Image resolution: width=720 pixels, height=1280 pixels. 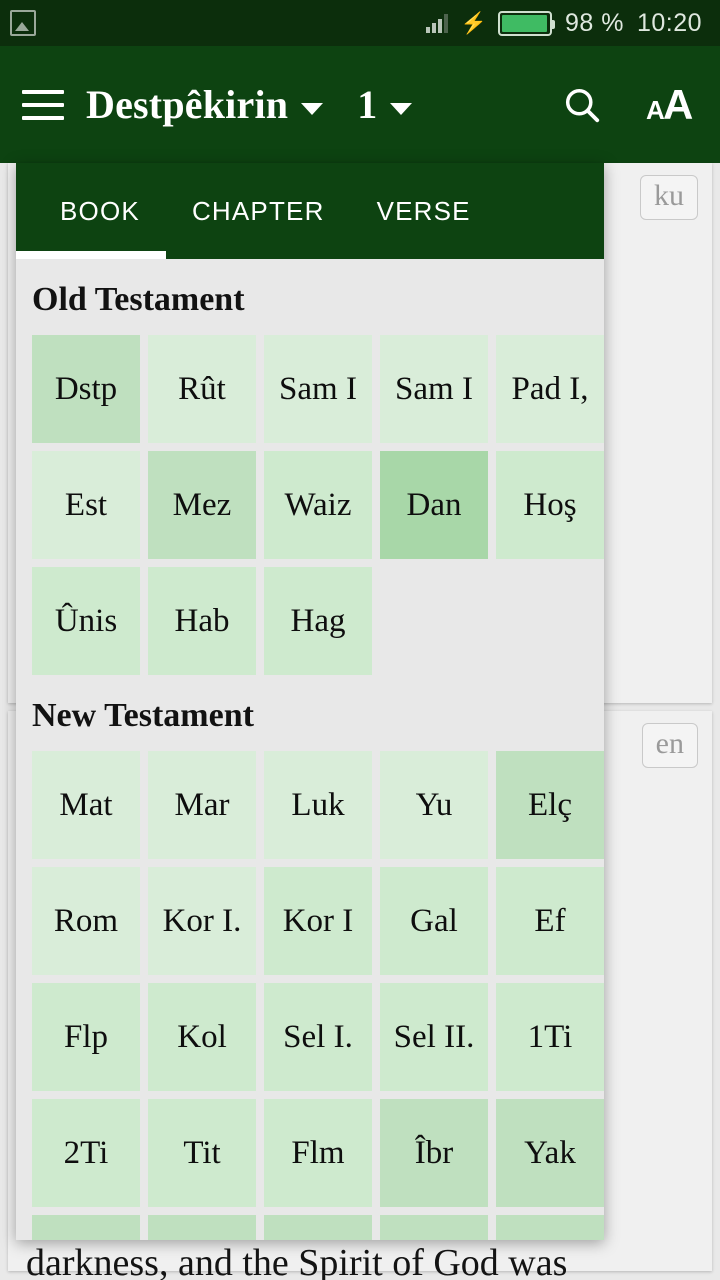 What do you see at coordinates (436, 23) in the screenshot?
I see `signal-bars-icon` at bounding box center [436, 23].